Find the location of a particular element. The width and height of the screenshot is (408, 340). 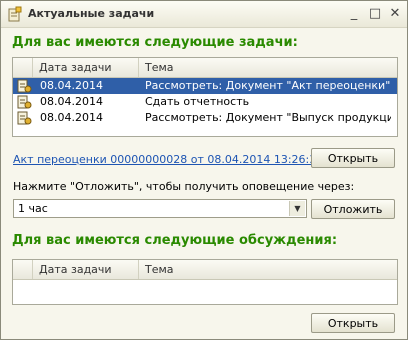

window-title: Актуальные задачи is located at coordinates (91, 13).